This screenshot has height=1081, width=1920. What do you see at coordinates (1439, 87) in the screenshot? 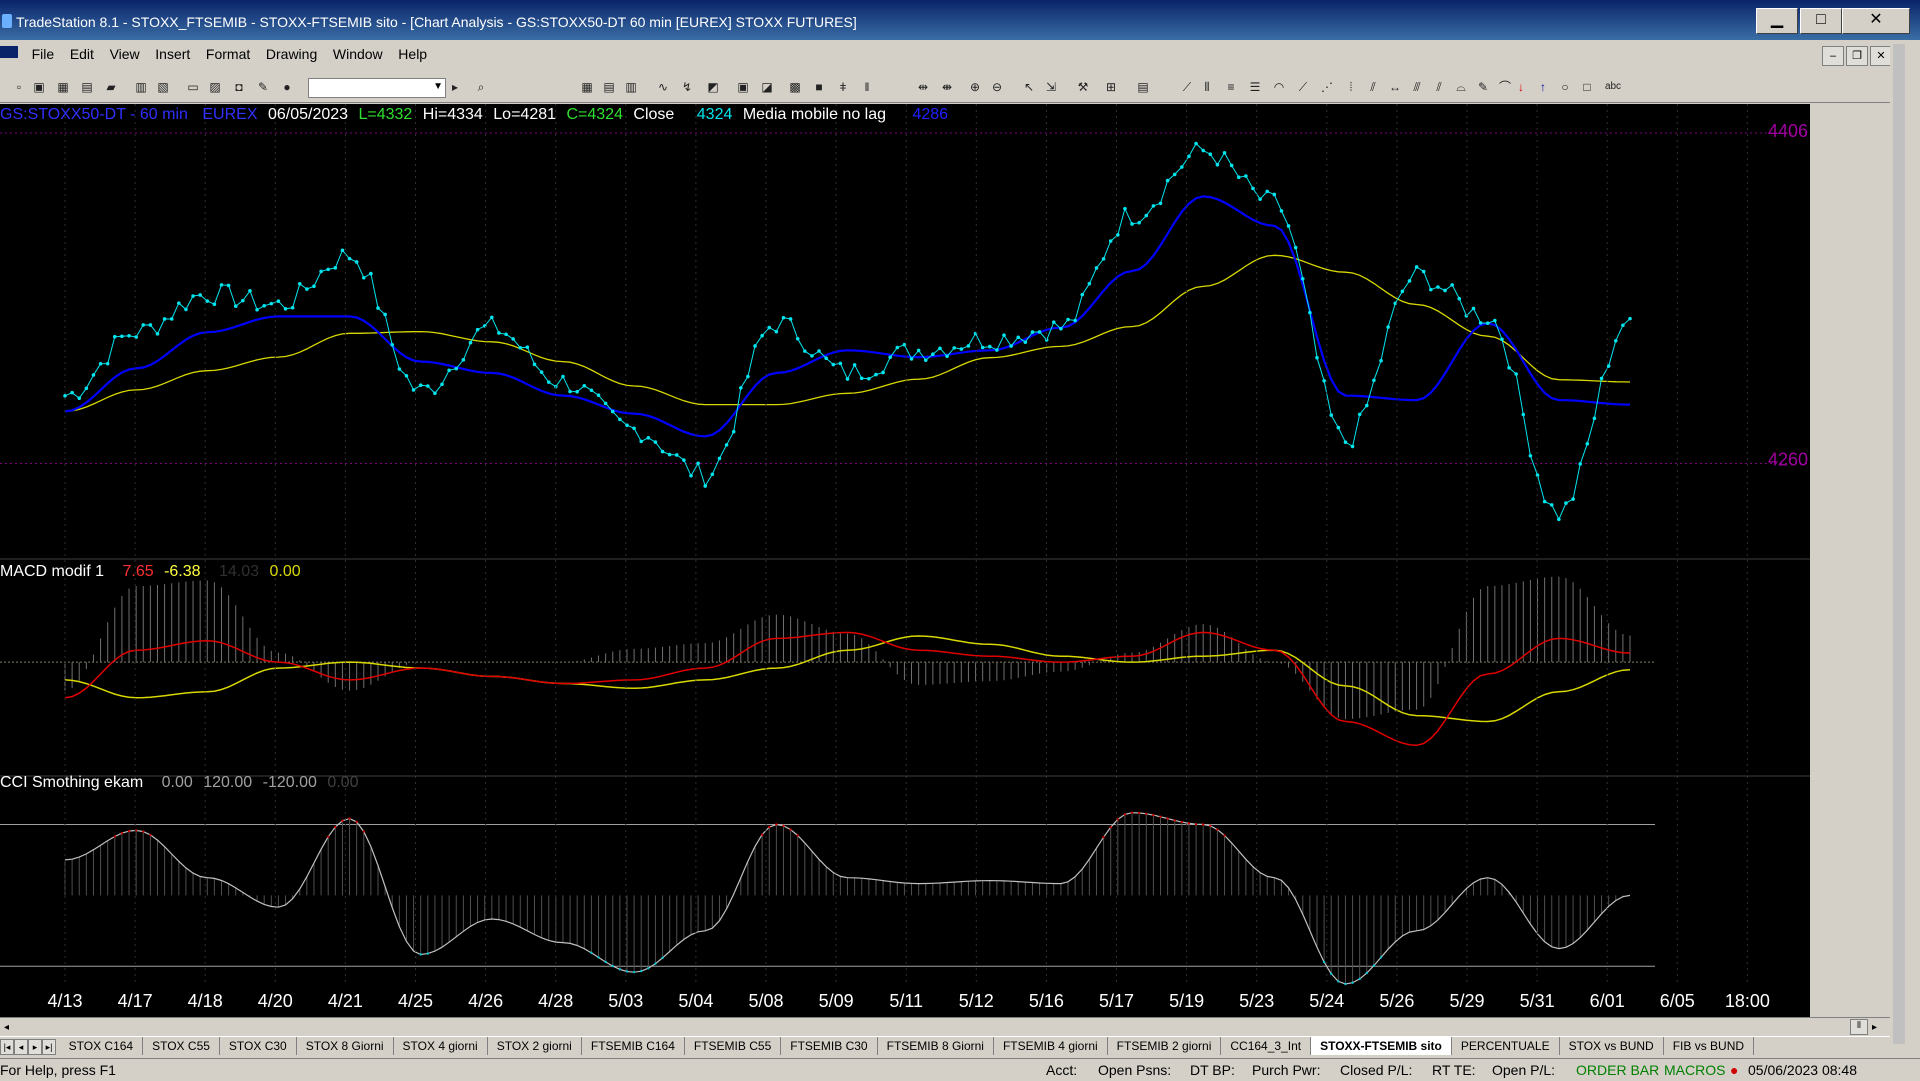
I see `parallel-icon: ⫽` at bounding box center [1439, 87].